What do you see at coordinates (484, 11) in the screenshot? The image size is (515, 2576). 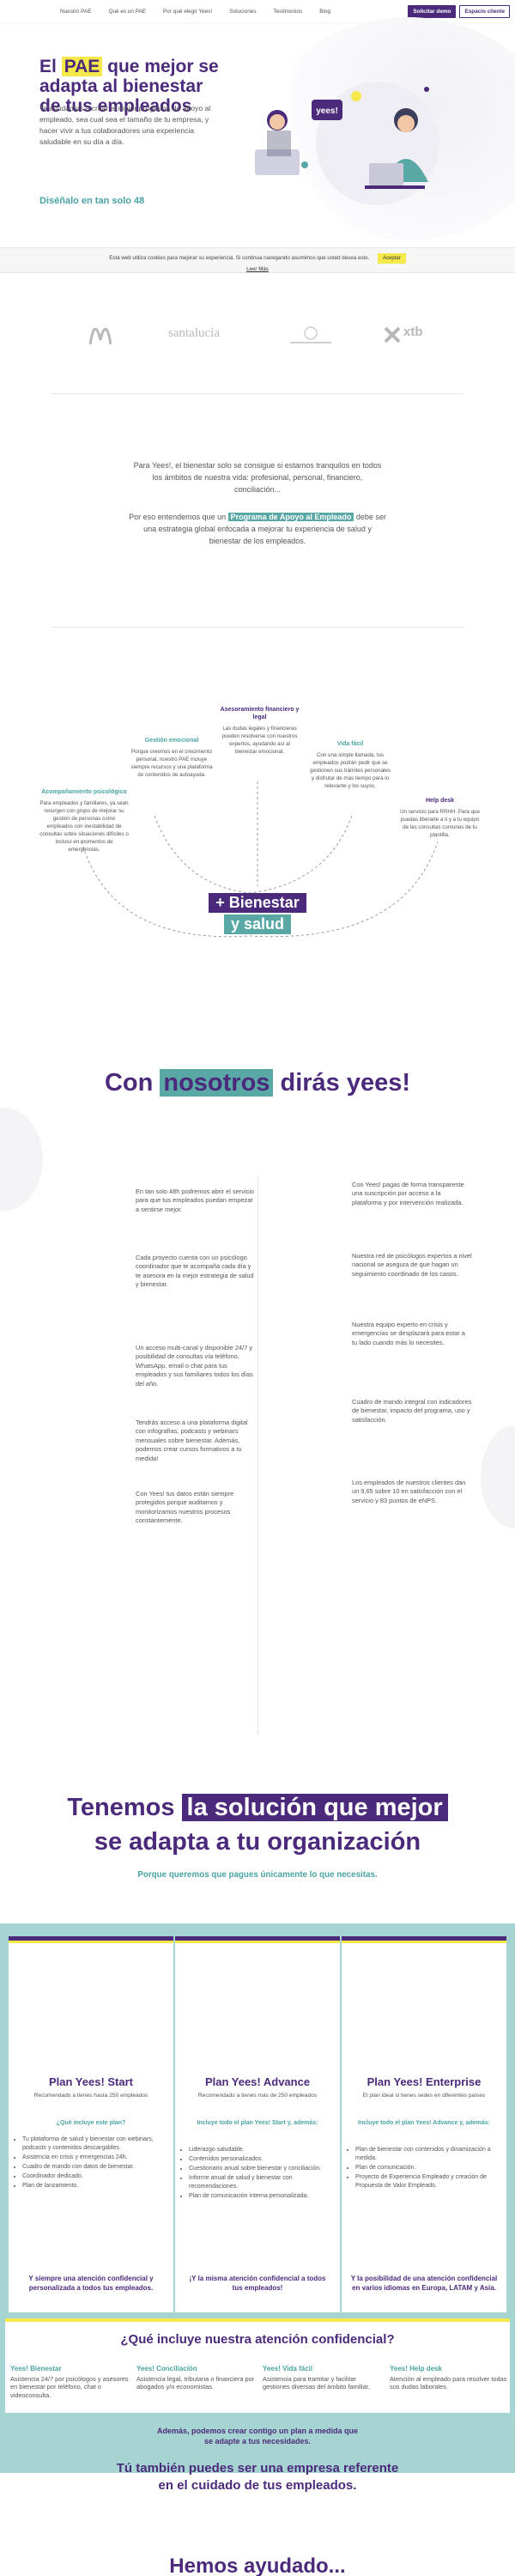 I see `client-area-button: Espacio cliente` at bounding box center [484, 11].